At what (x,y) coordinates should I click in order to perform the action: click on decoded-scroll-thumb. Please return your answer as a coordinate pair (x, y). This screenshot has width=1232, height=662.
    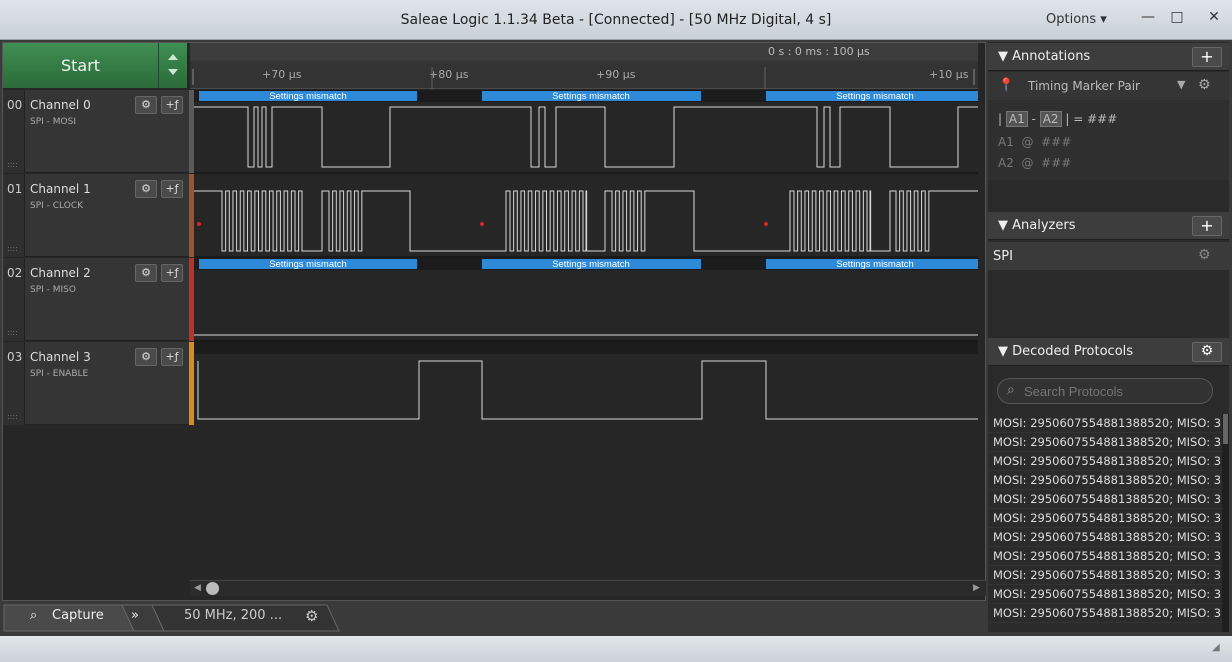
    Looking at the image, I should click on (1225, 429).